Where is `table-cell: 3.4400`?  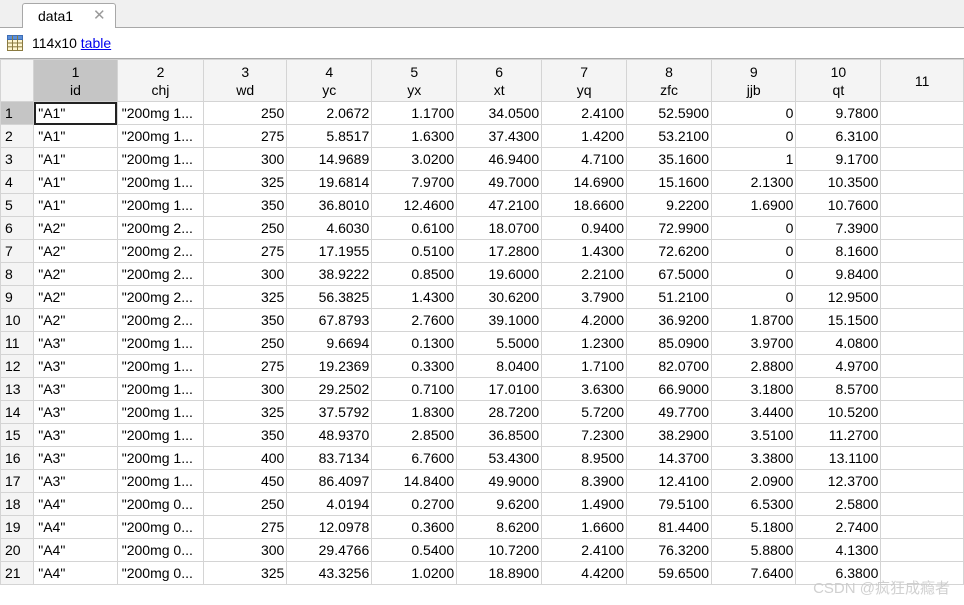
table-cell: 3.4400 is located at coordinates (753, 412).